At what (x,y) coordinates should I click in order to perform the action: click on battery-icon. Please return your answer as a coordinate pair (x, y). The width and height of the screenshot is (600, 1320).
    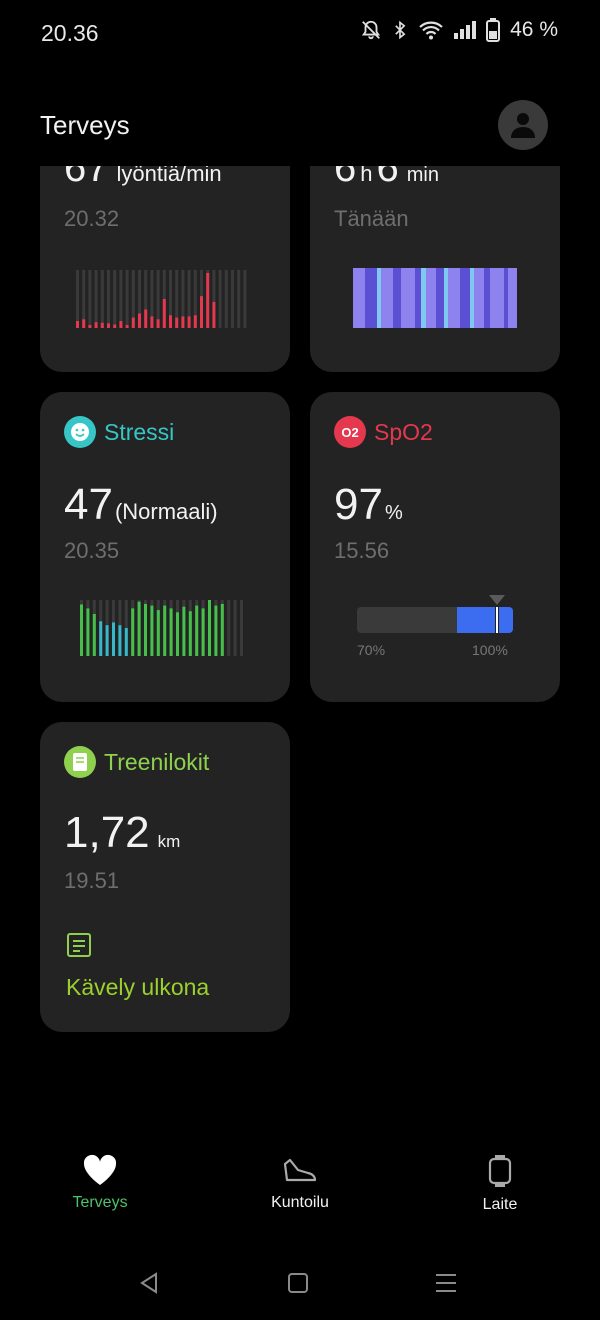
    Looking at the image, I should click on (493, 30).